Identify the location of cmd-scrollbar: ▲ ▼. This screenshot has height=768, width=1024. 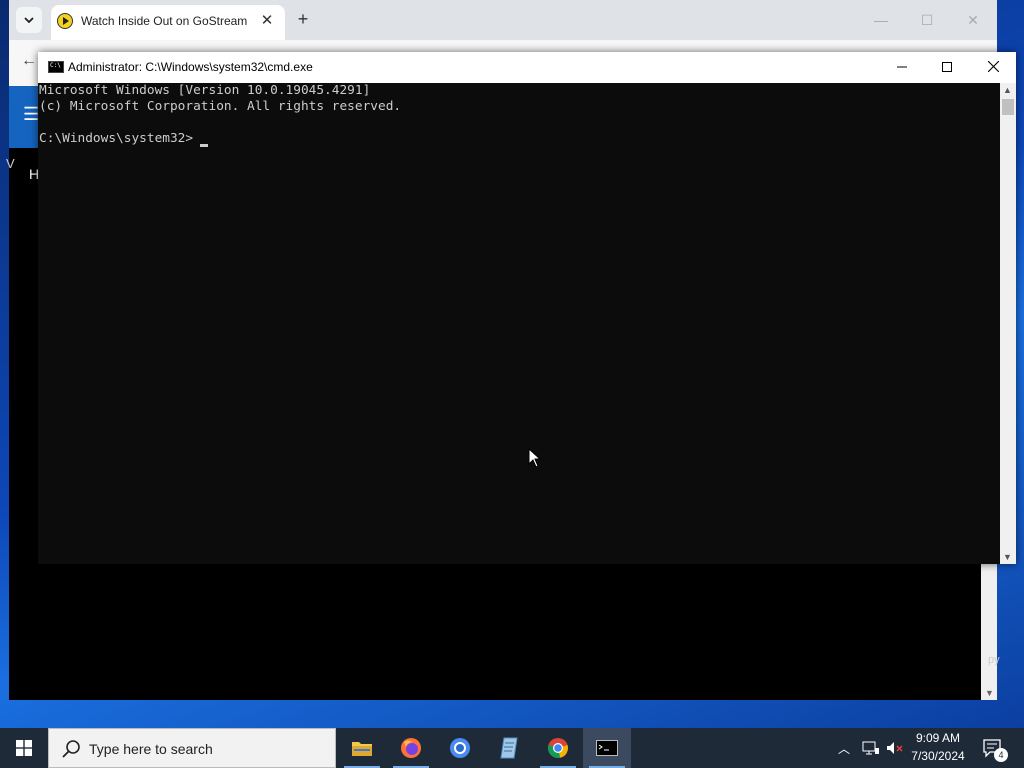
(1008, 323).